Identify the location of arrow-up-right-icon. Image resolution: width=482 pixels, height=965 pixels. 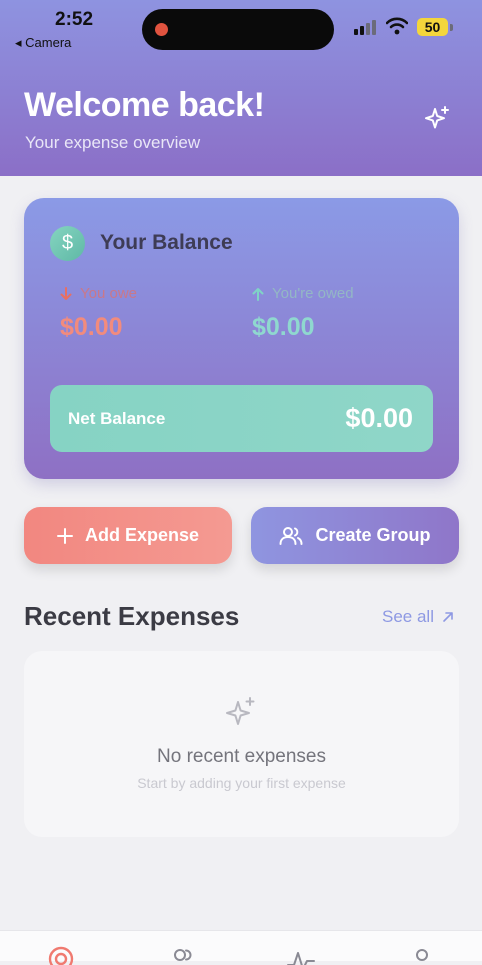
(448, 617).